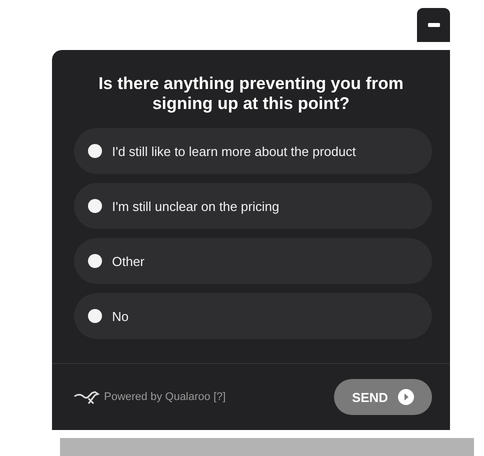 The height and width of the screenshot is (456, 484). I want to click on answer-option: Other, so click(253, 261).